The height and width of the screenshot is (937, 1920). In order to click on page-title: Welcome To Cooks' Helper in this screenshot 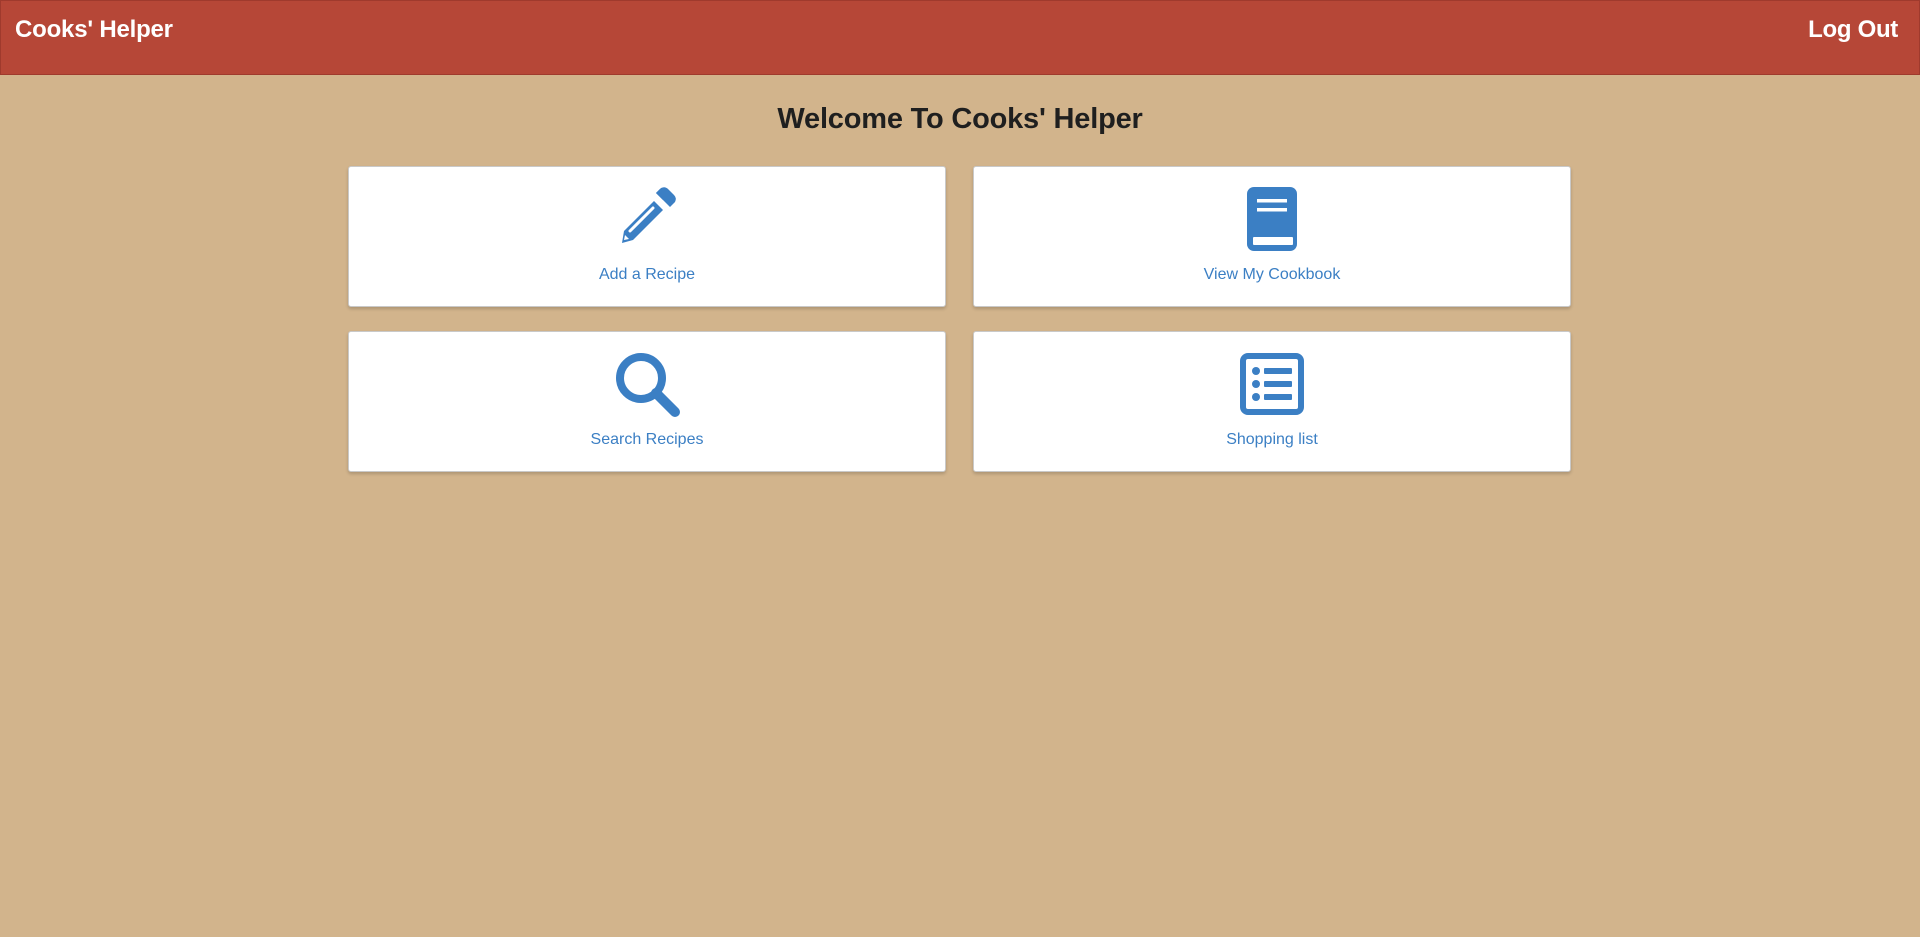, I will do `click(960, 119)`.